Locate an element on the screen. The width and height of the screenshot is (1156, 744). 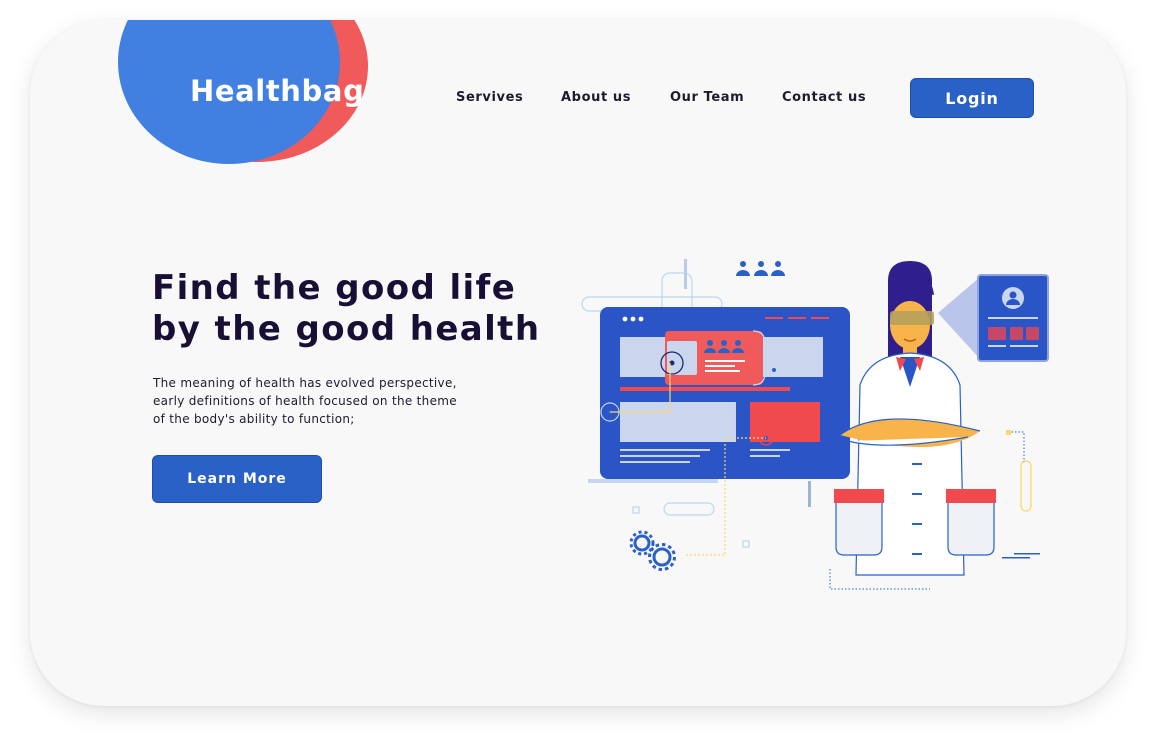
hero-headline: Find the good life by the good health is located at coordinates (367, 309).